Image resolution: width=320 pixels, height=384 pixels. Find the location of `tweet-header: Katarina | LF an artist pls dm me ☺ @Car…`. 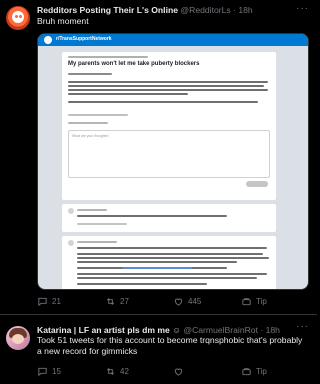

tweet-header: Katarina | LF an artist pls dm me ☺ @Car… is located at coordinates (158, 330).